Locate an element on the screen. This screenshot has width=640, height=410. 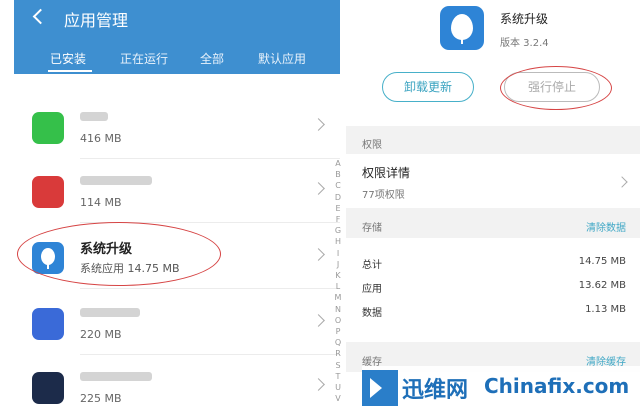
alpha-letter: M is located at coordinates (338, 297).